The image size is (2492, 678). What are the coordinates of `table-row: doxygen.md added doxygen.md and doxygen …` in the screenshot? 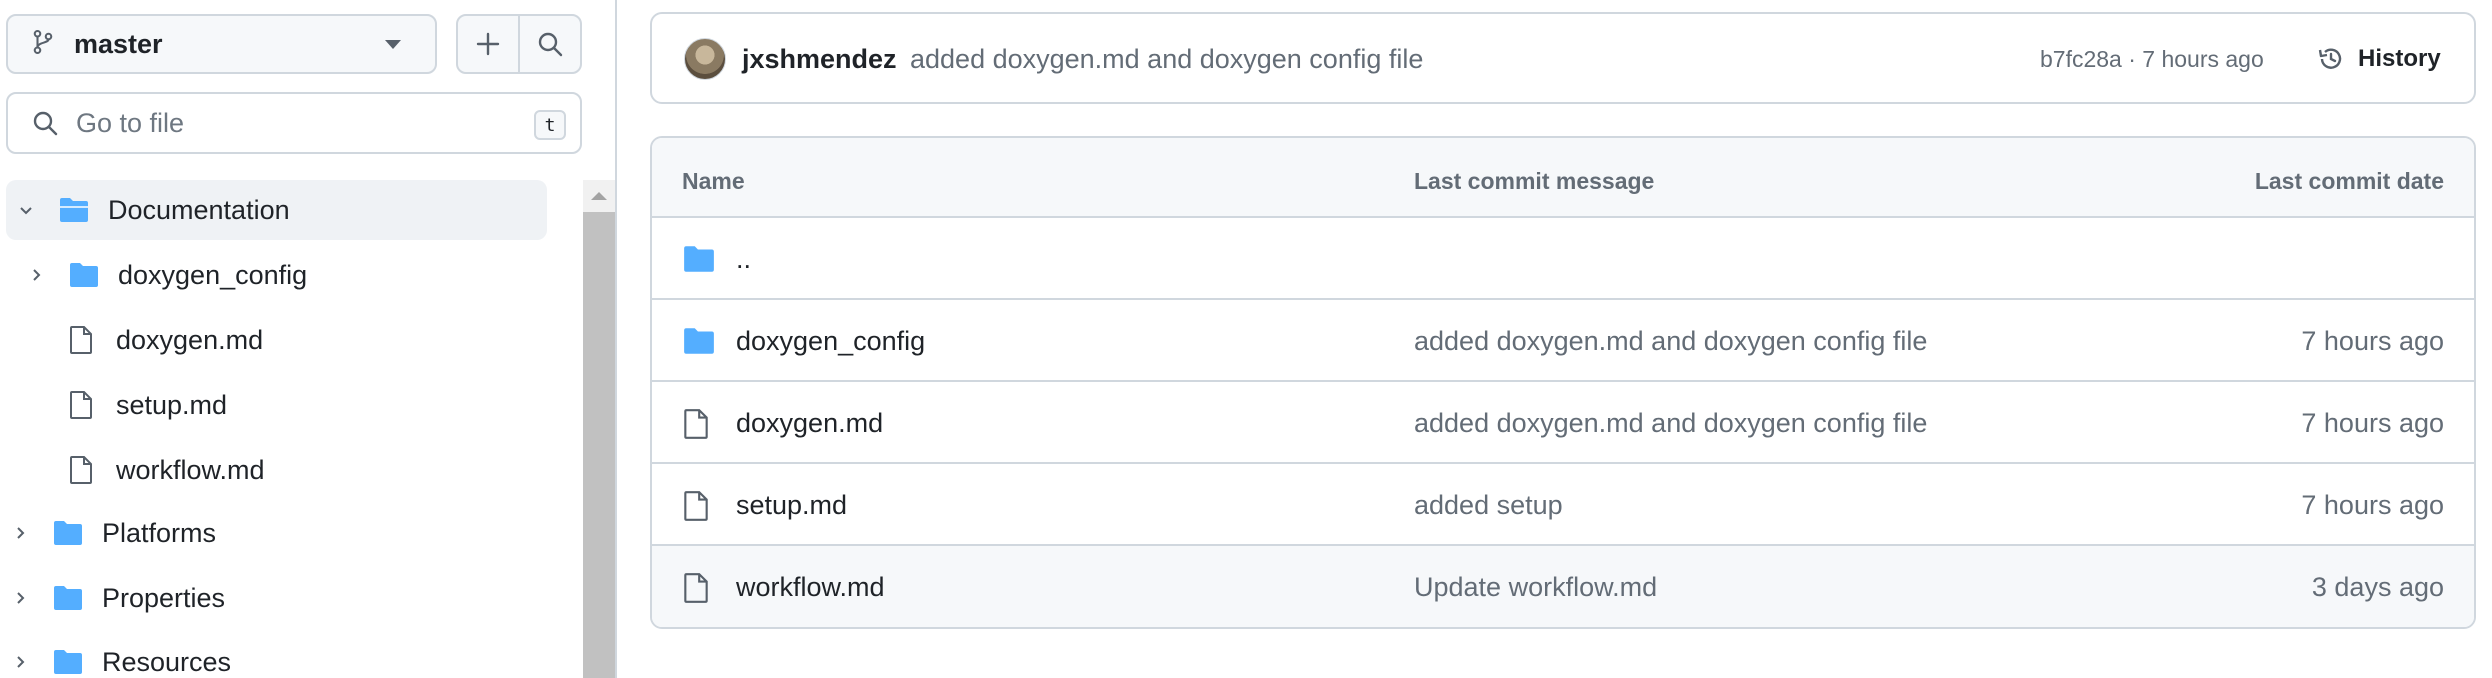 It's located at (1563, 423).